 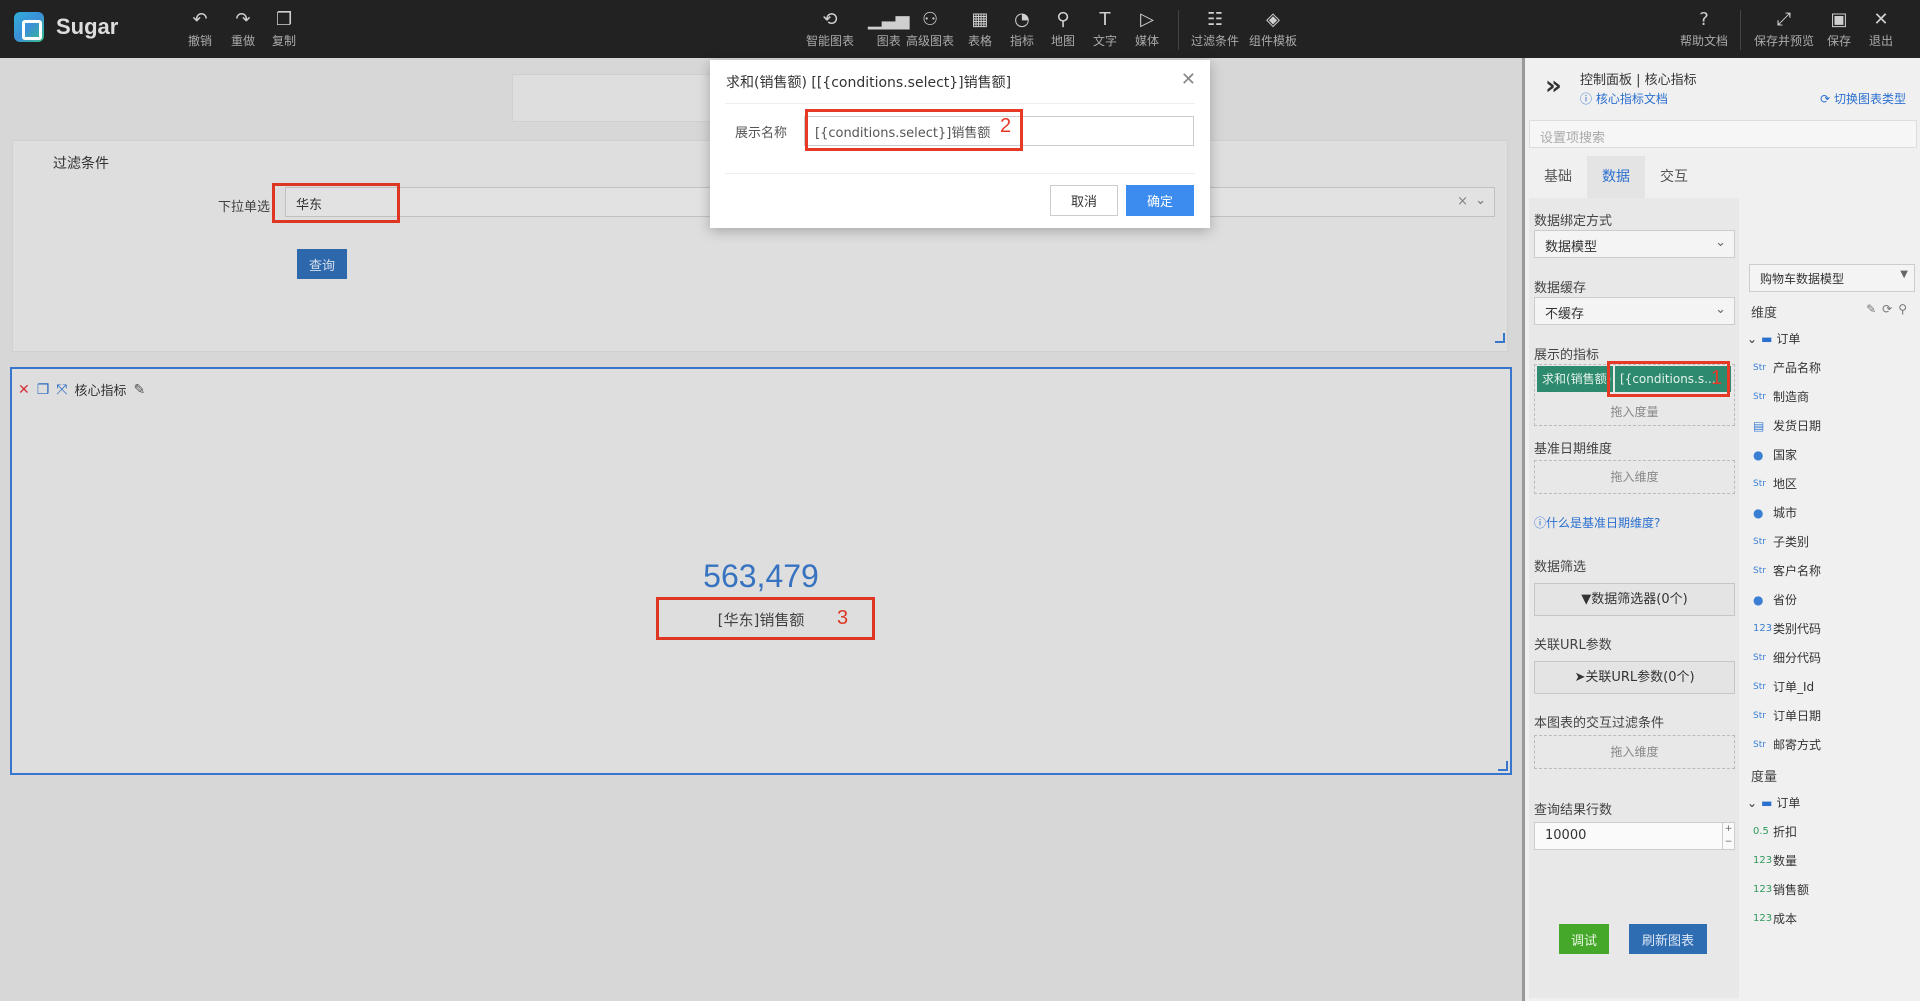 I want to click on component-template-button: ◈ 组件模板, so click(x=1273, y=29).